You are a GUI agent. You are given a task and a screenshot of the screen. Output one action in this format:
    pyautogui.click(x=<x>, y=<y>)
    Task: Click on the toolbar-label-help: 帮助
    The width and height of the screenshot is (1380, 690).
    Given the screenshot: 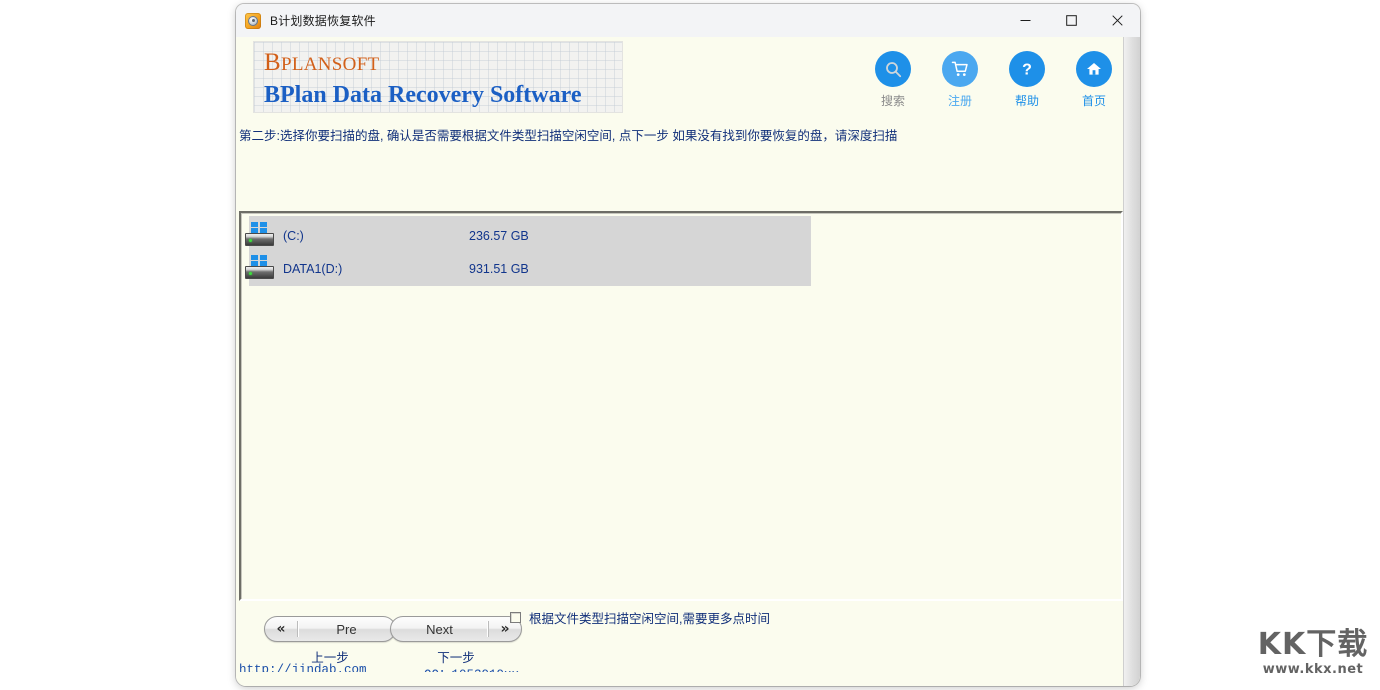 What is the action you would take?
    pyautogui.click(x=1026, y=101)
    